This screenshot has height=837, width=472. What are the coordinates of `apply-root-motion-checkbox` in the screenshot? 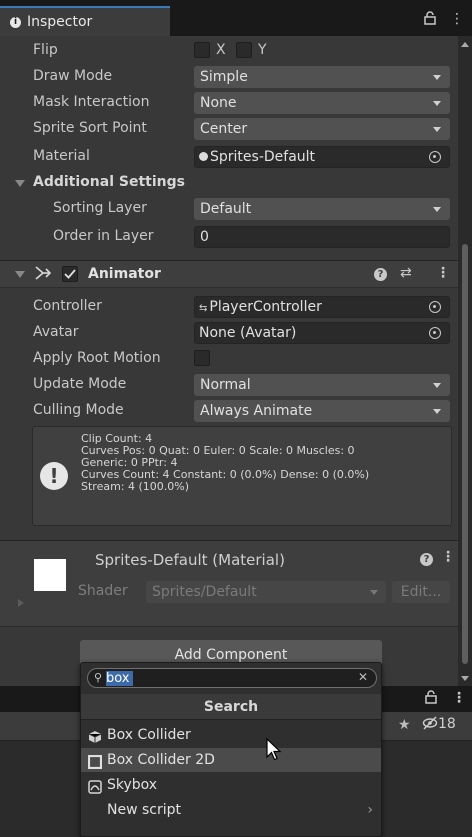 It's located at (202, 358).